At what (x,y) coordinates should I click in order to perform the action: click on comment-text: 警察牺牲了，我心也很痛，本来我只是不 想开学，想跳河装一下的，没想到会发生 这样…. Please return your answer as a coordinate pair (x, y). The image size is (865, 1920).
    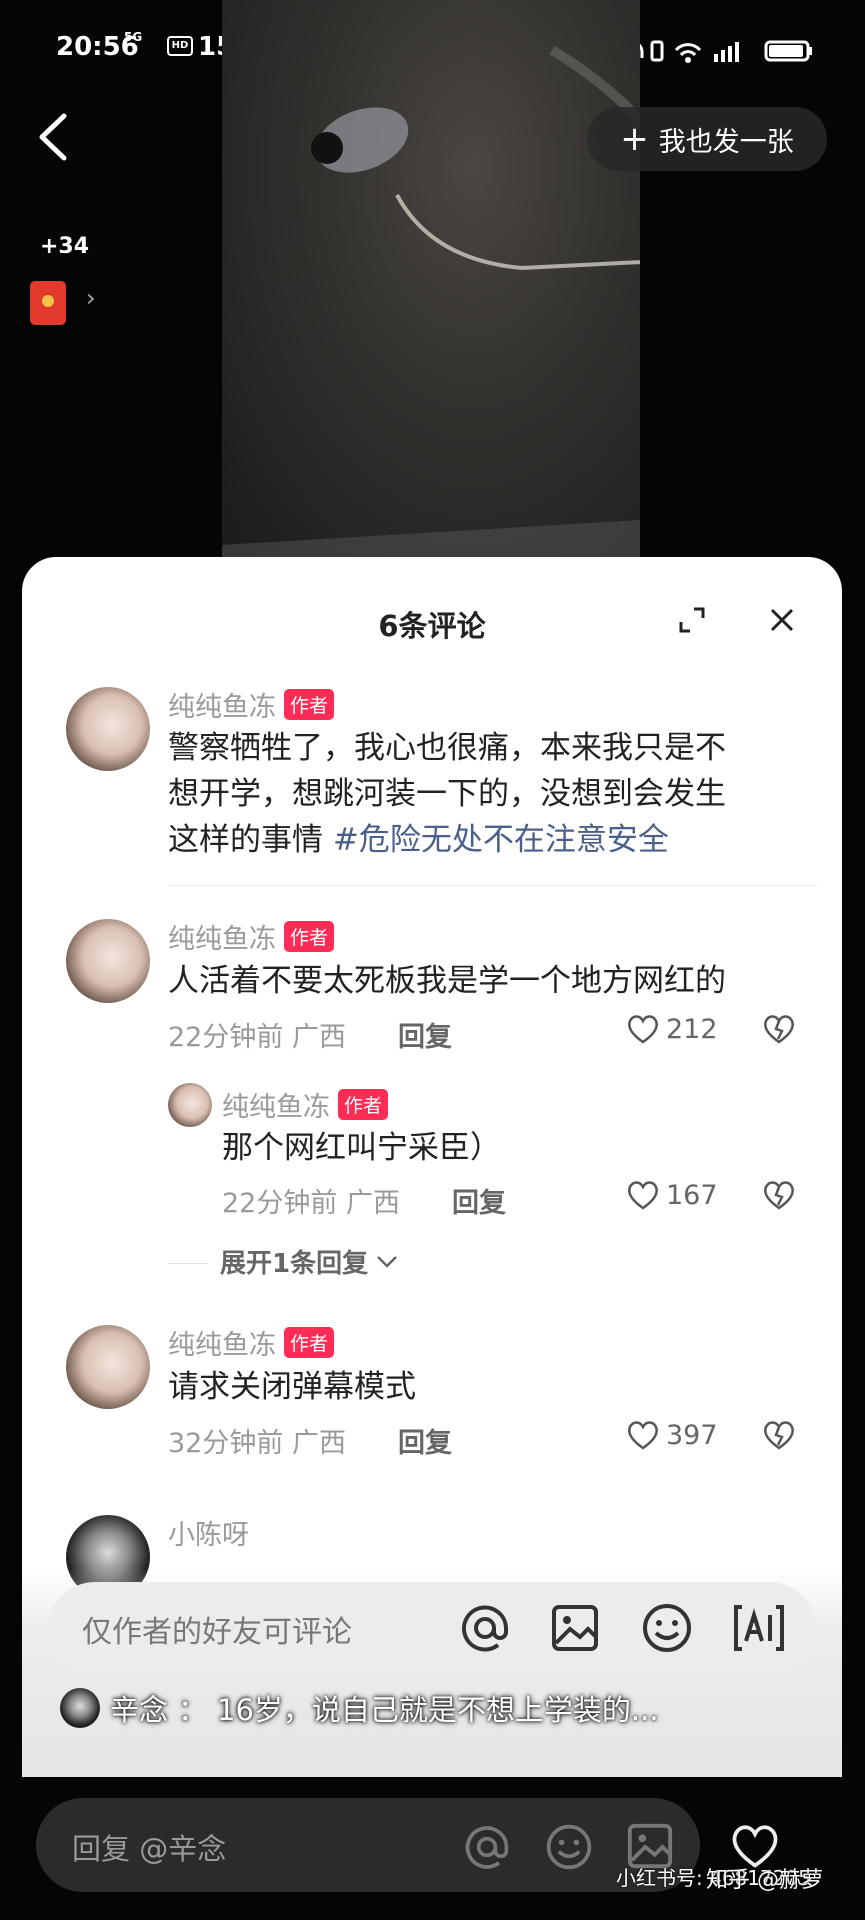
    Looking at the image, I should click on (493, 794).